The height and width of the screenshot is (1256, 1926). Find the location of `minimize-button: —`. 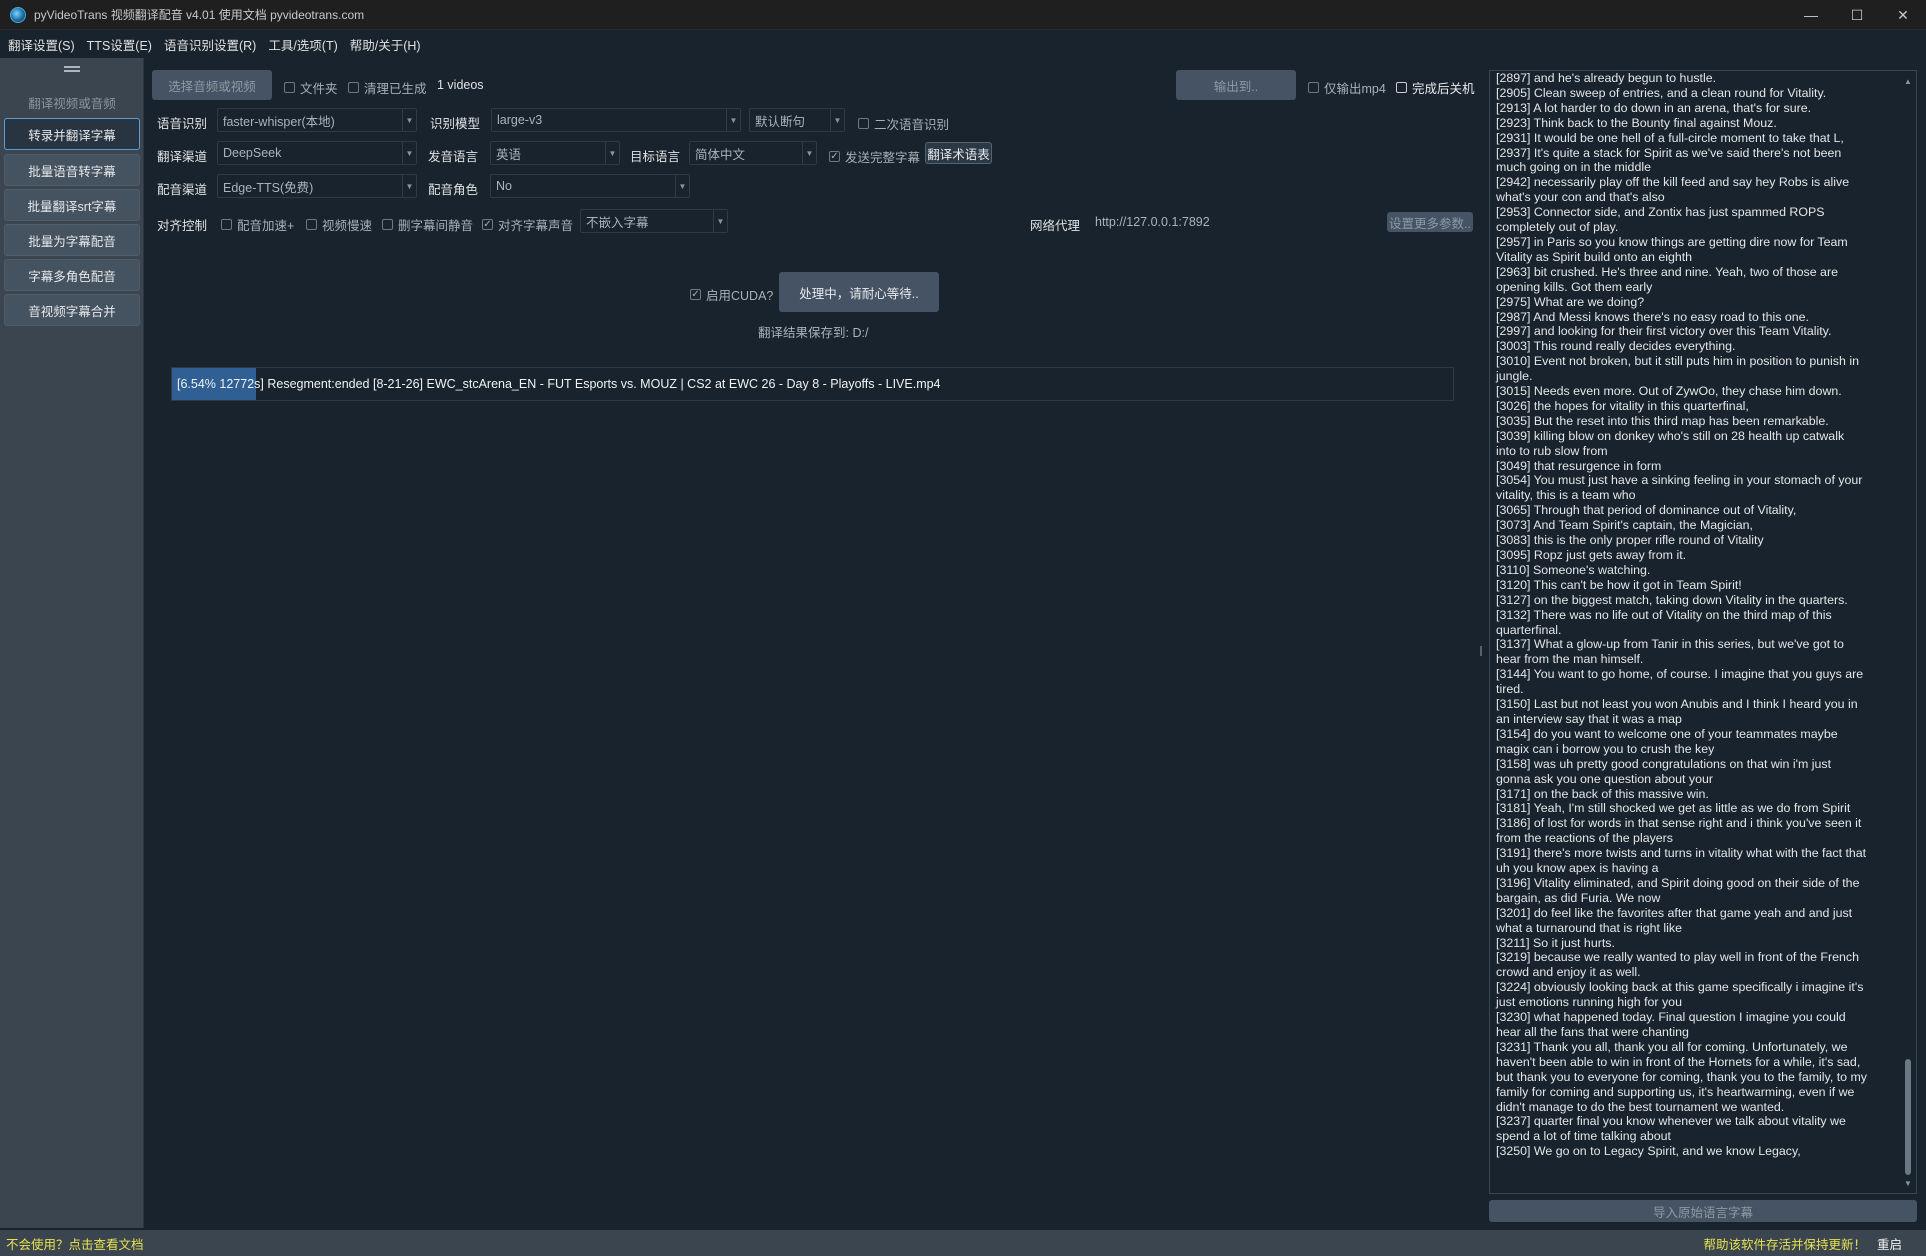

minimize-button: — is located at coordinates (1811, 15).